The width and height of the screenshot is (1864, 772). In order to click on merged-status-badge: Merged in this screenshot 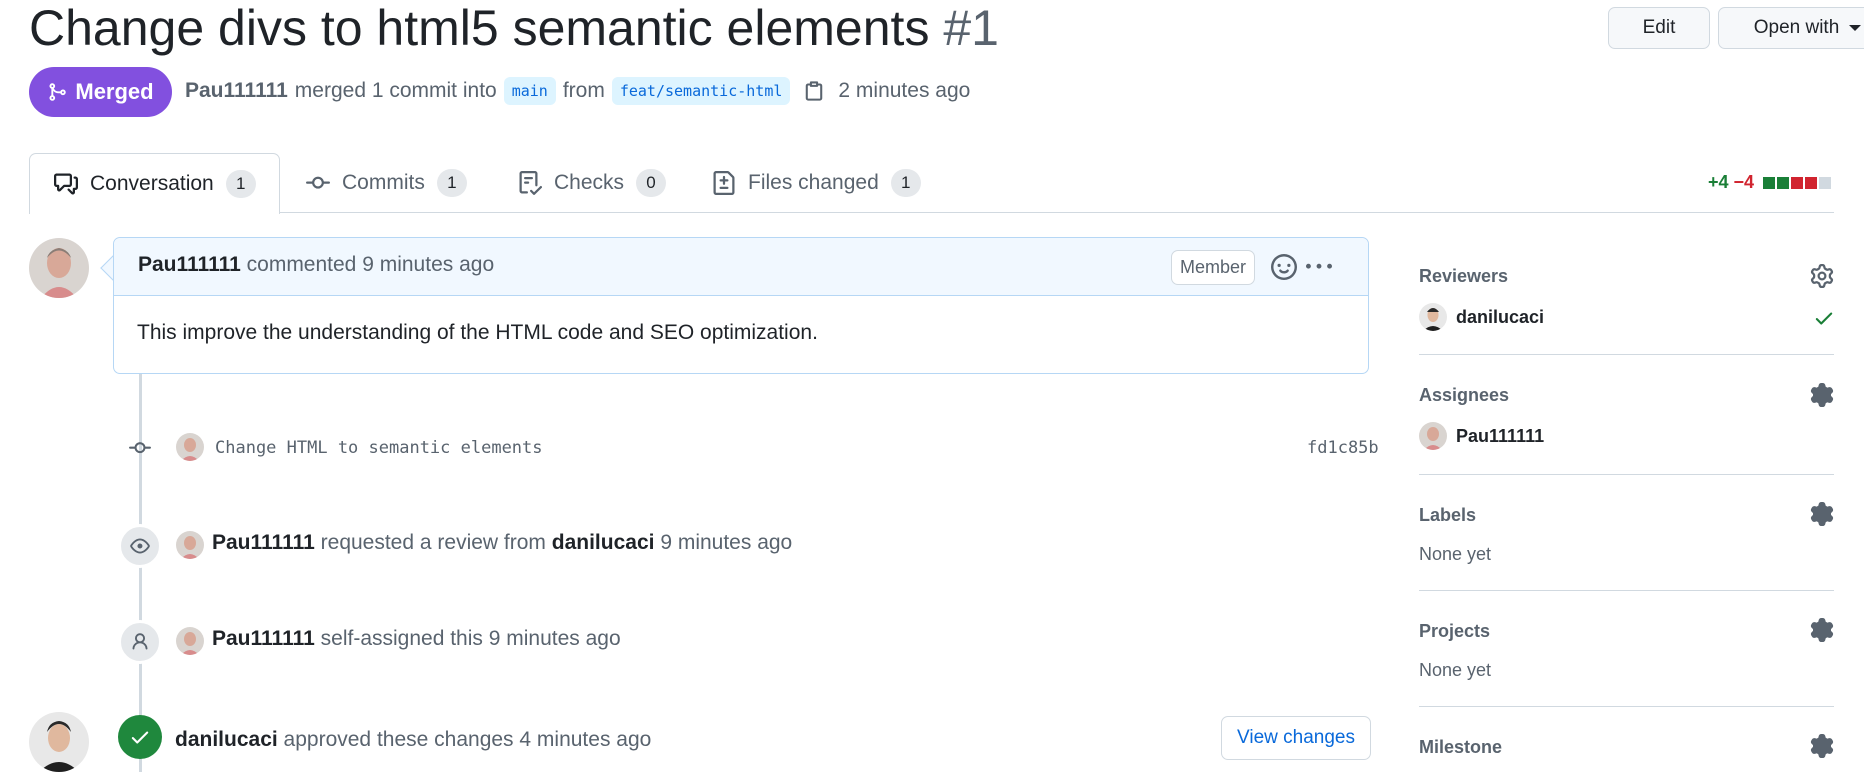, I will do `click(100, 92)`.